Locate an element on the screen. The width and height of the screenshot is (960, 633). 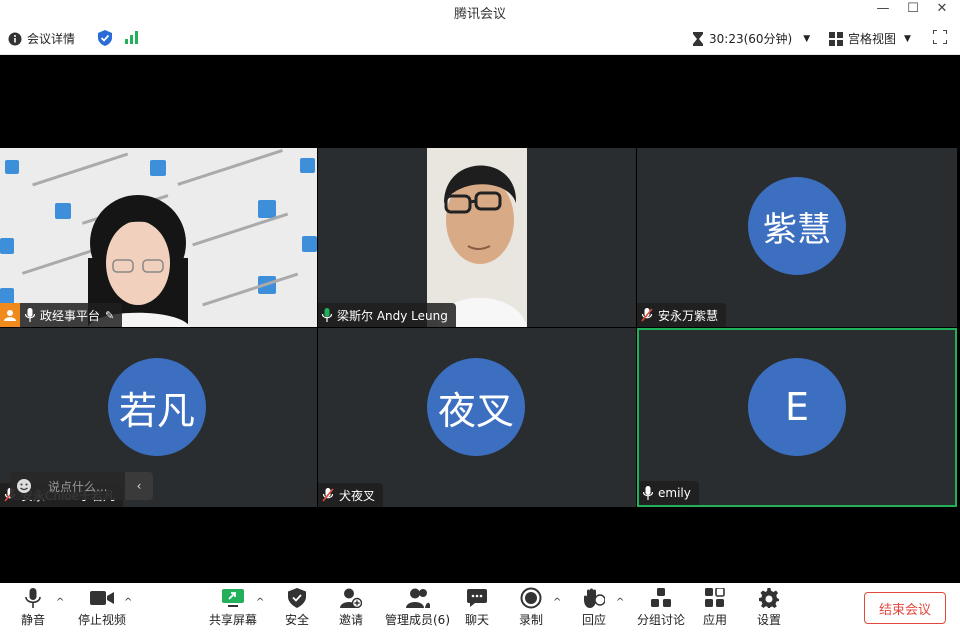
fullscreen-icon is located at coordinates (940, 37).